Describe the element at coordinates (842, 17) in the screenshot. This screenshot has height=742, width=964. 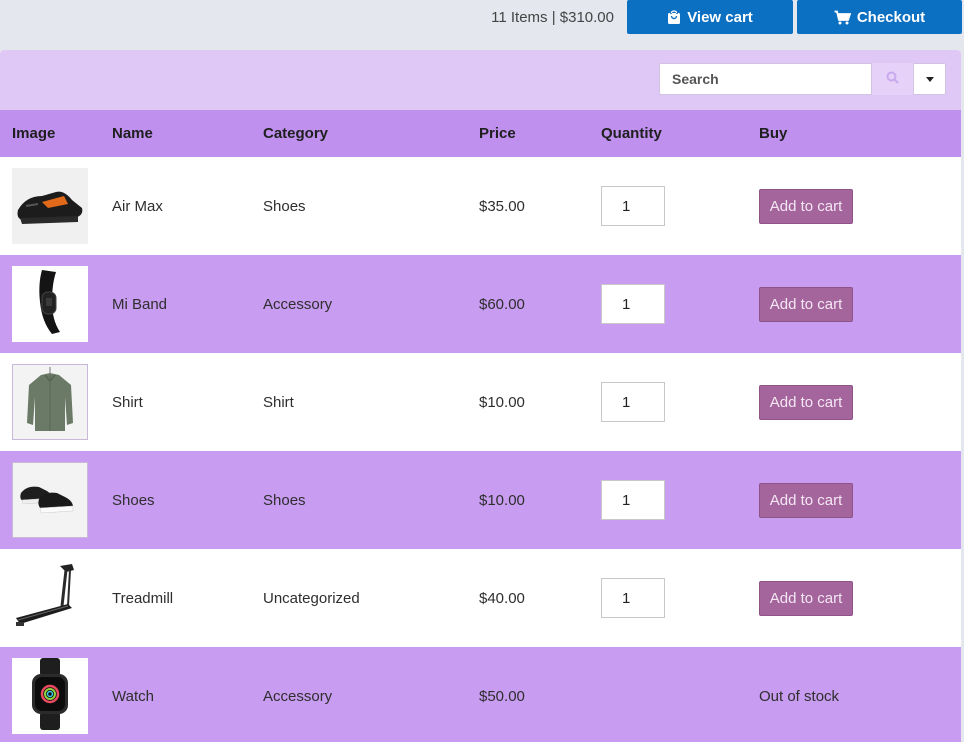
I see `shopping-cart-icon` at that location.